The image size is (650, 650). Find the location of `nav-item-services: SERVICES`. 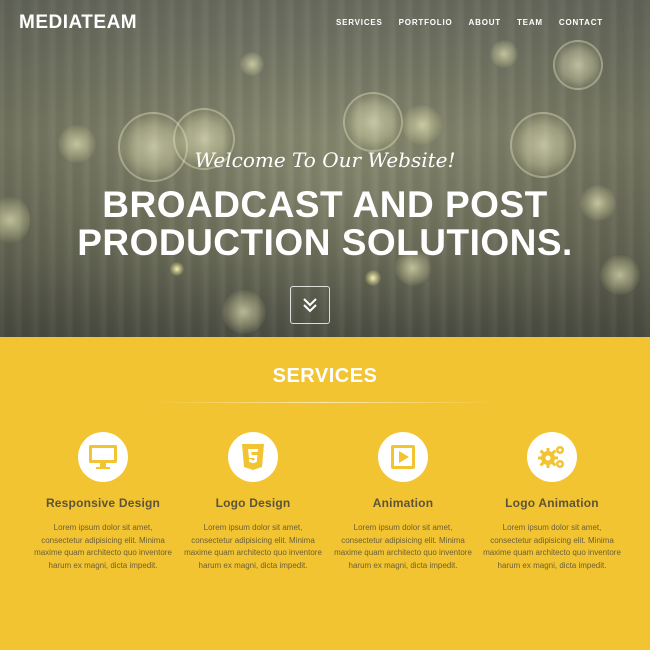

nav-item-services: SERVICES is located at coordinates (359, 22).